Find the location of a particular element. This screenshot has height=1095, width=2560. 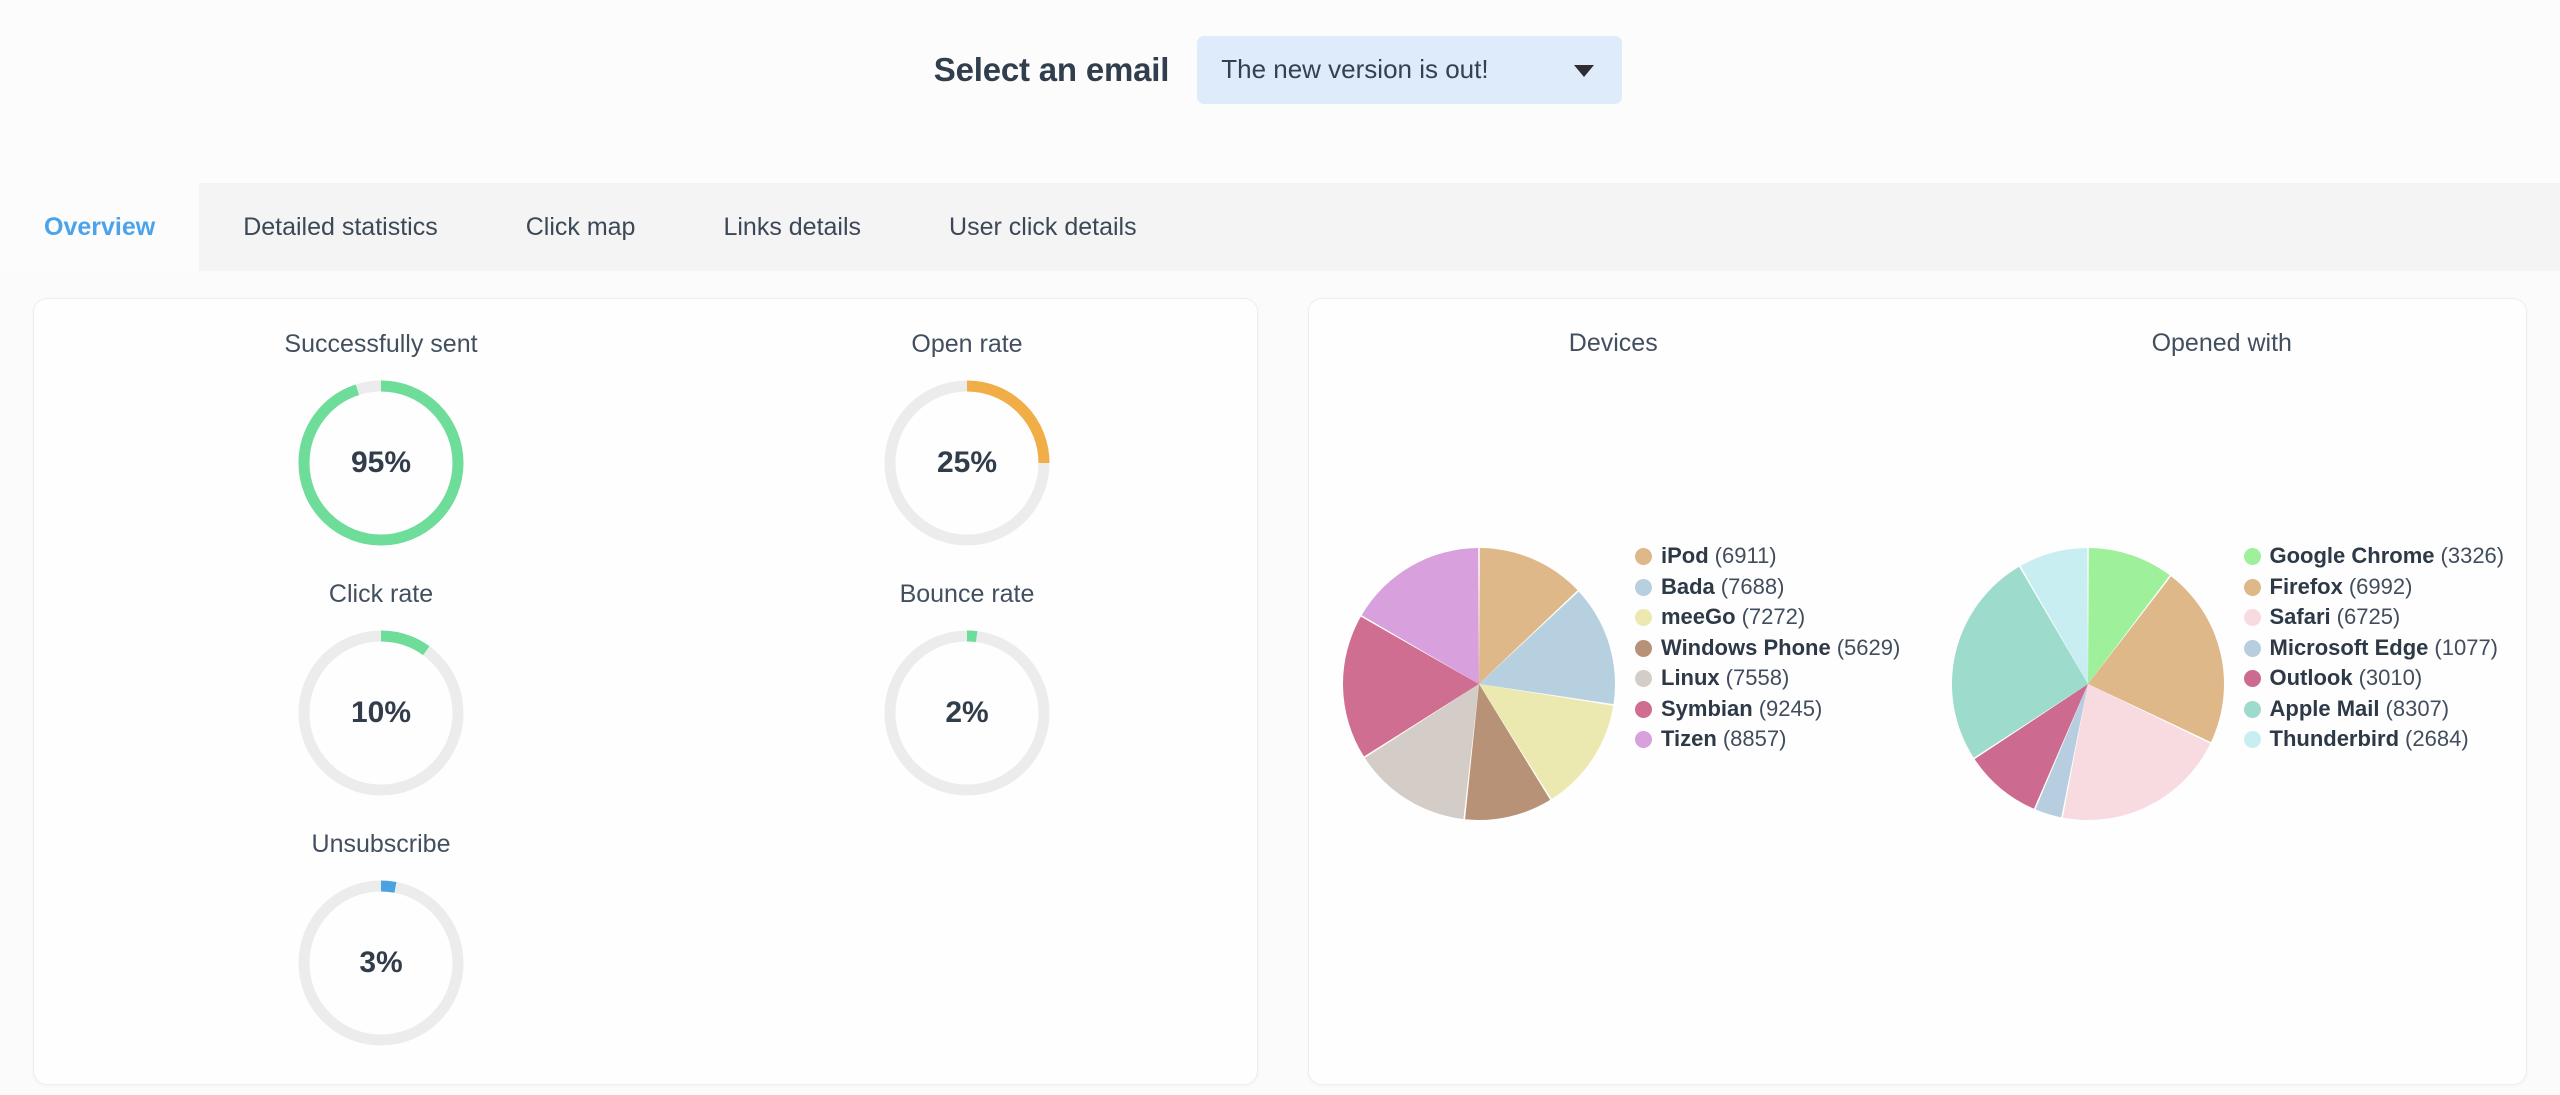

legend-item: Outlook (3010) is located at coordinates (2383, 678).